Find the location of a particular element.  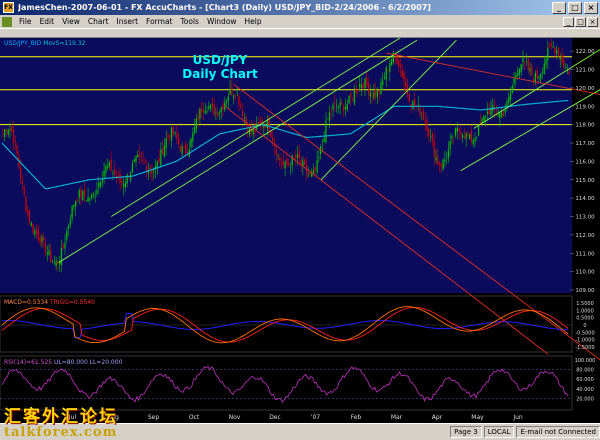

macd-tick-label: 1.5000 is located at coordinates (585, 304).